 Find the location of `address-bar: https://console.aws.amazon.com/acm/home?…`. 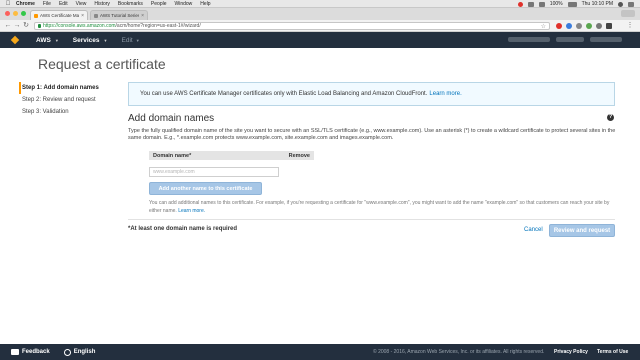

address-bar: https://console.aws.amazon.com/acm/home?… is located at coordinates (292, 26).